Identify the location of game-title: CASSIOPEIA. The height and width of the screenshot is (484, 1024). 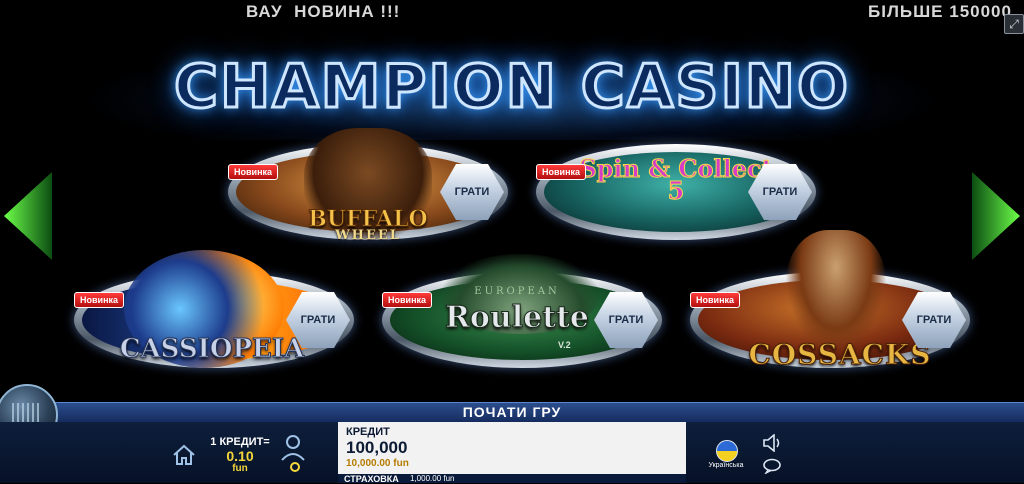
(212, 349).